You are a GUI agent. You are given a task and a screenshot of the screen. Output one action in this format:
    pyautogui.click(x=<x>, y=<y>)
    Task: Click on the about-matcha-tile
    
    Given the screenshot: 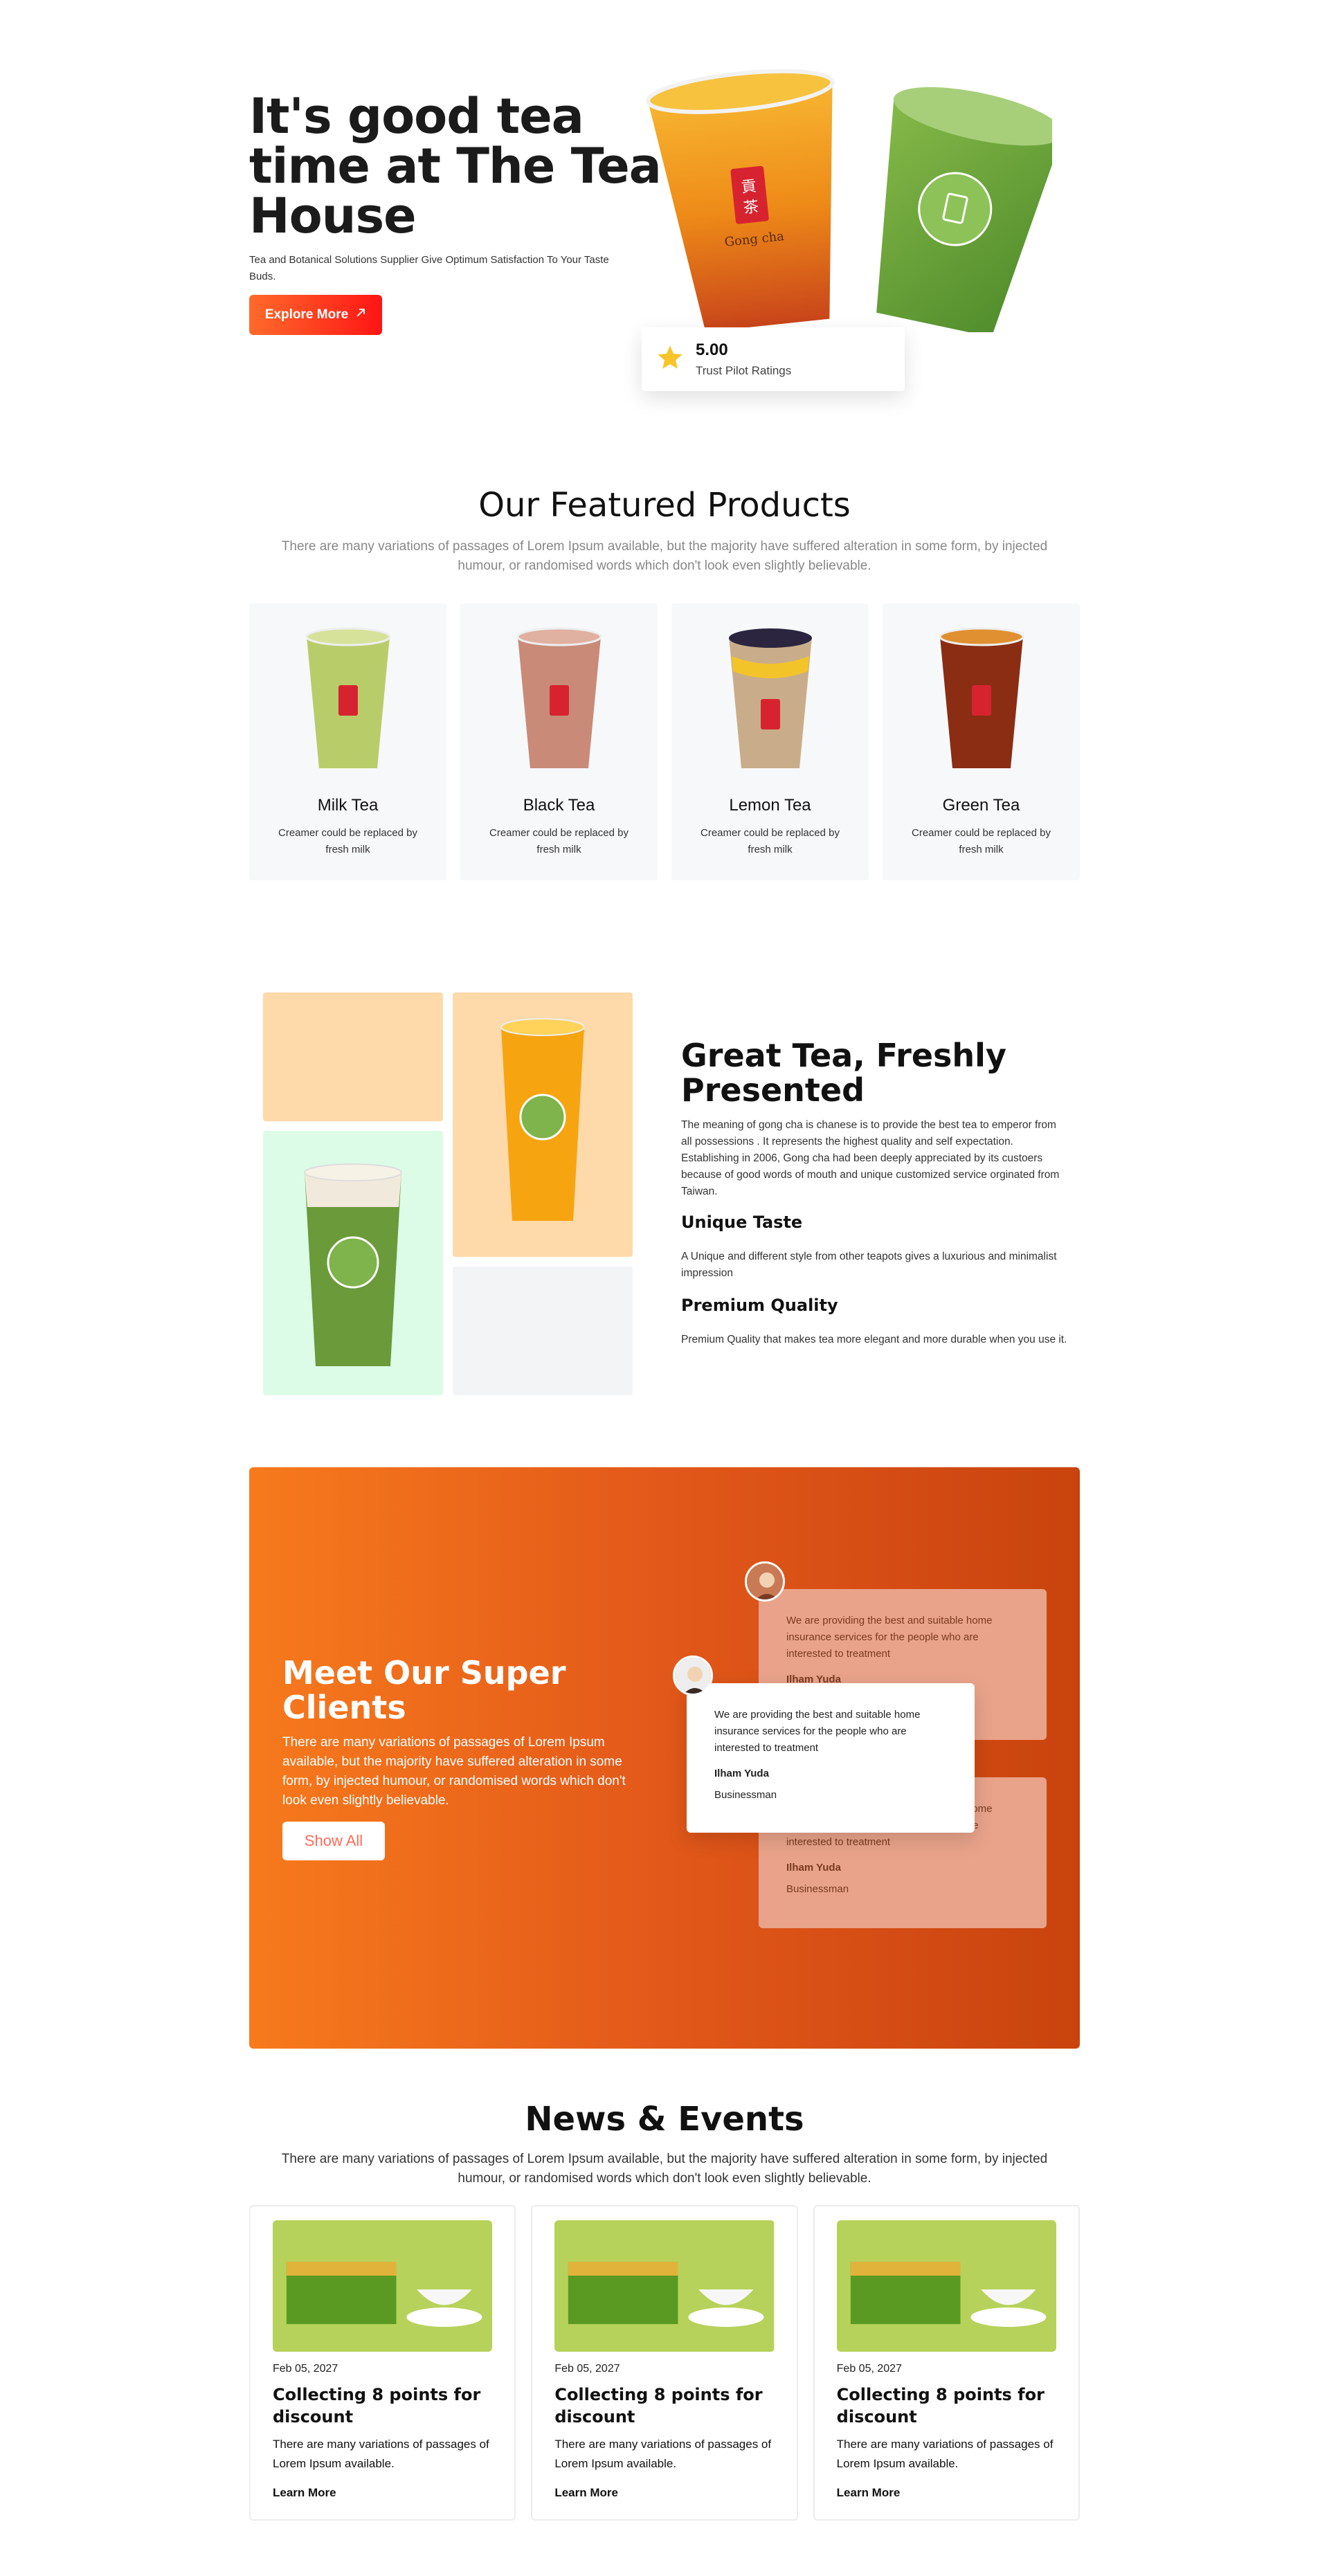 What is the action you would take?
    pyautogui.click(x=353, y=1263)
    